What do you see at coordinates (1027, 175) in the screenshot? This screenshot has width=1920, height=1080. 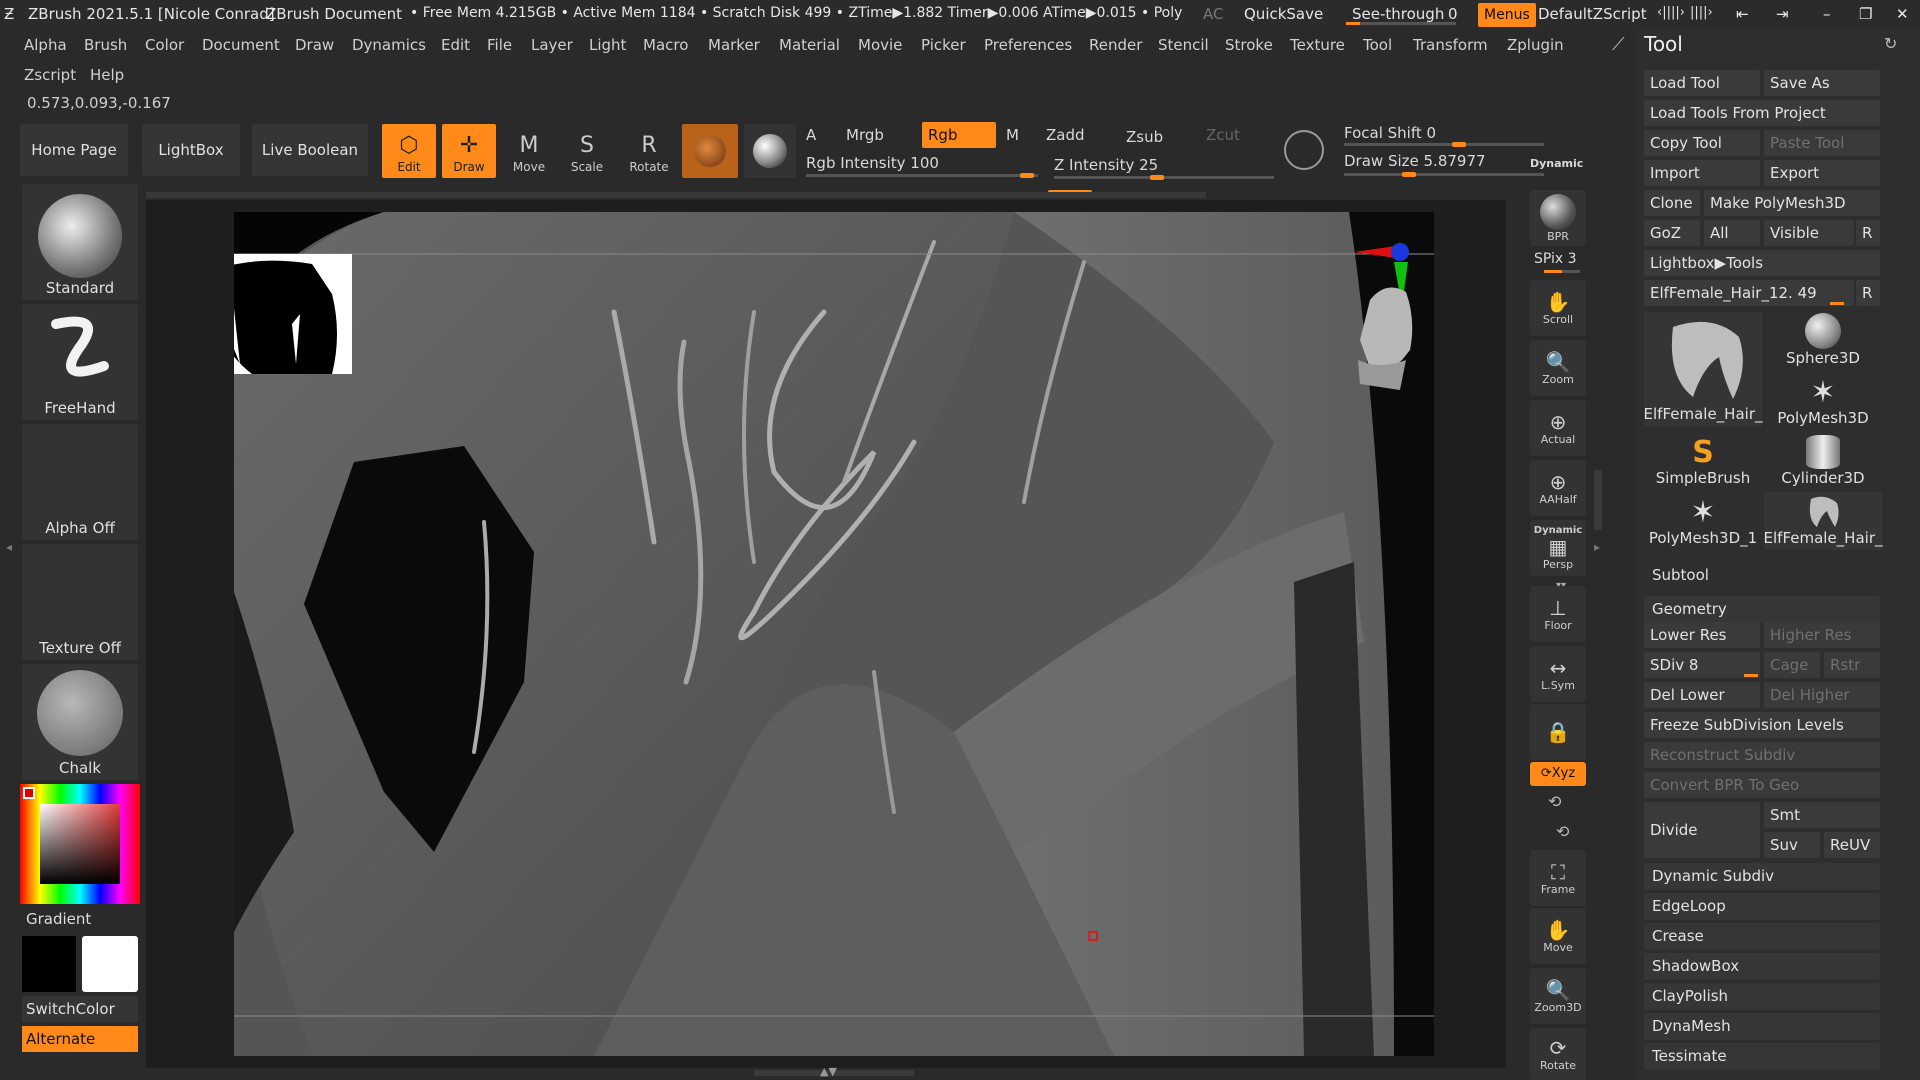 I see `rgb-intensity-knob` at bounding box center [1027, 175].